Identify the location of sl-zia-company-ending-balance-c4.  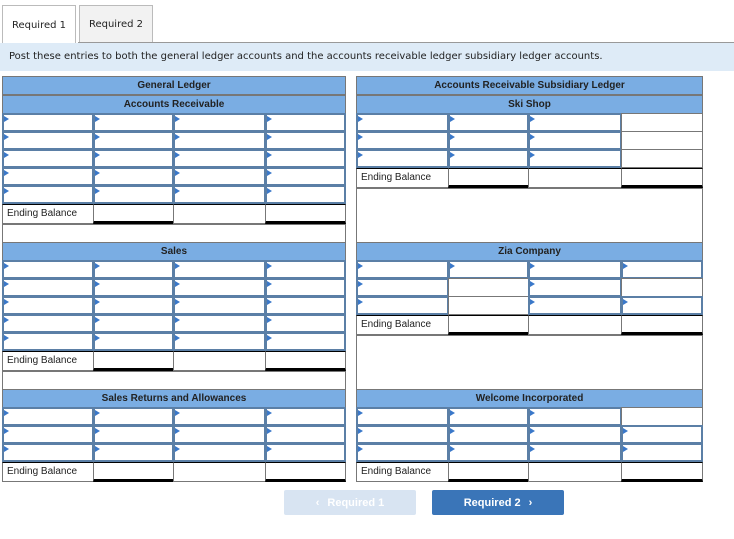
(662, 325).